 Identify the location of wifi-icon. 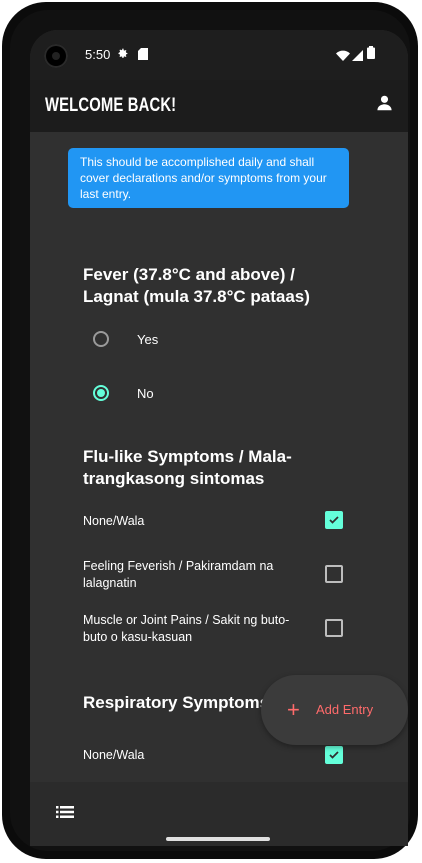
(343, 57).